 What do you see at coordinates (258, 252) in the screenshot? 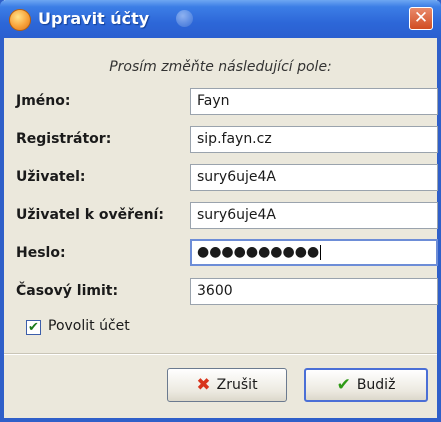
I see `password-value: ●●●●●●●●●●` at bounding box center [258, 252].